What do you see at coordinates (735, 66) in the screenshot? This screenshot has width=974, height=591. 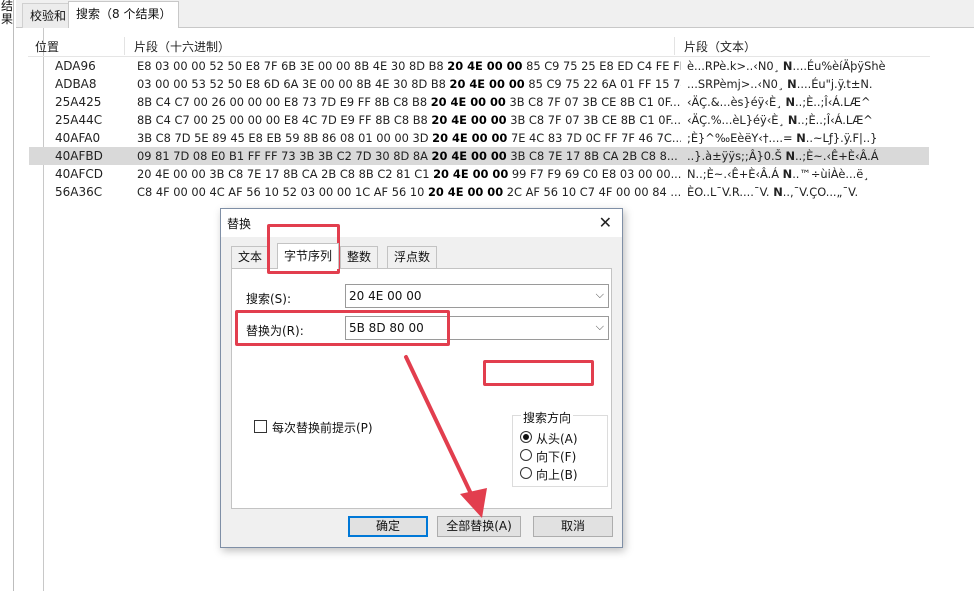 I see `text-before-match: è...RPè.k>..‹N0¸` at bounding box center [735, 66].